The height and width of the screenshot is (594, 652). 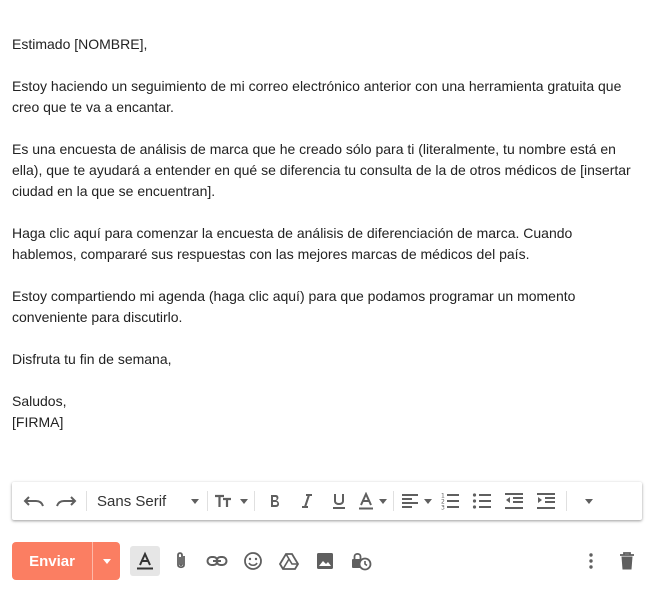 I want to click on numbered-list-button: 123, so click(x=450, y=501).